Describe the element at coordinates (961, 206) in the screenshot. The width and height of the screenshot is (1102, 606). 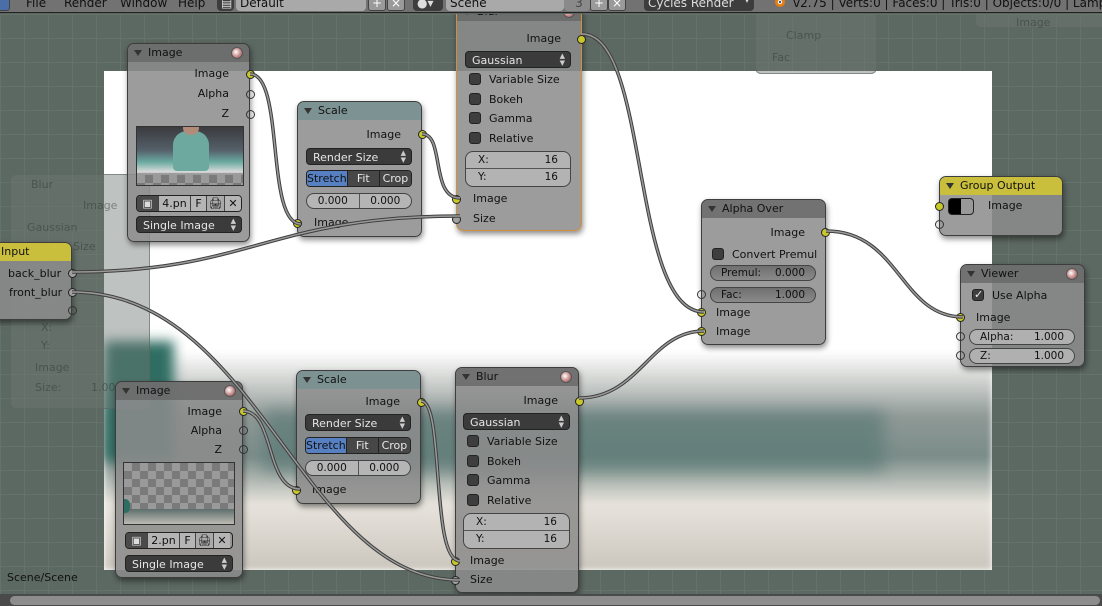
I see `color-swatch` at that location.